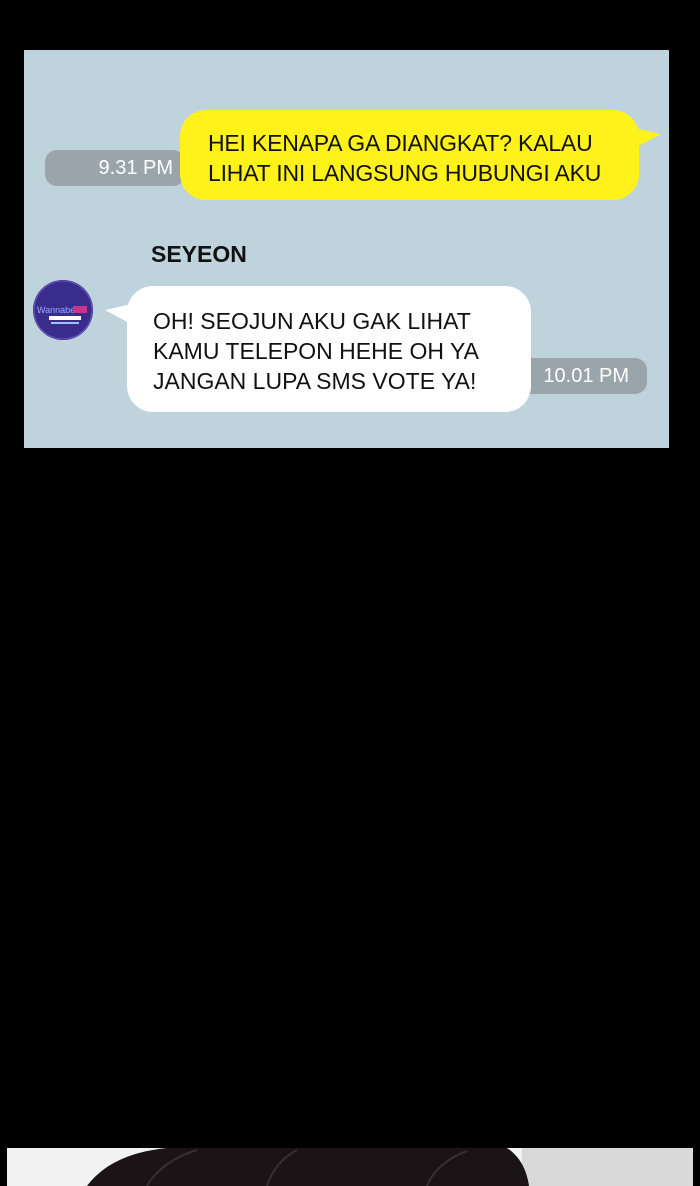 This screenshot has height=1186, width=700. I want to click on avatar-logo-text: Wannabe, so click(56, 310).